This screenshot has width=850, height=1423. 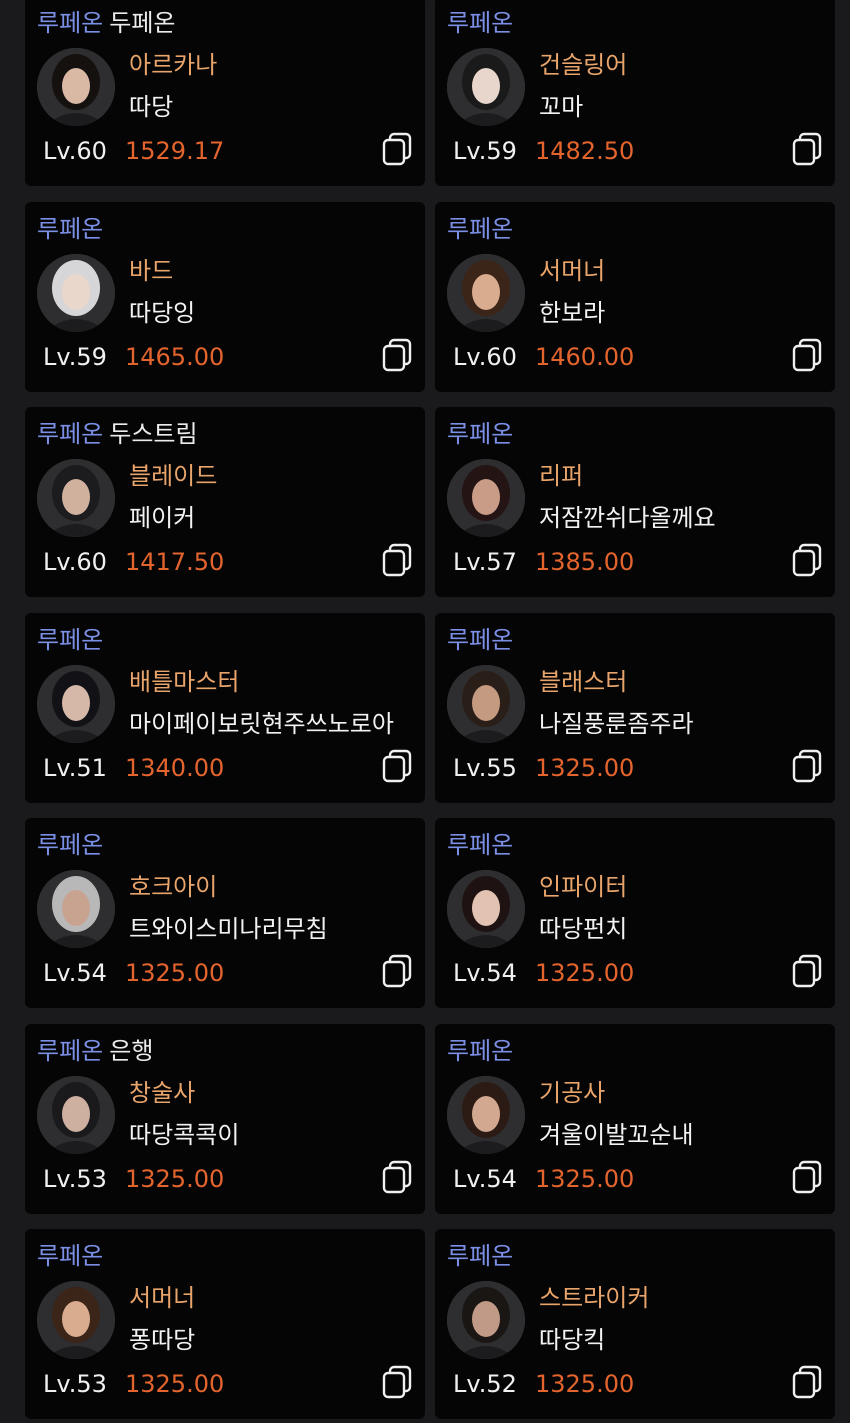 What do you see at coordinates (162, 518) in the screenshot?
I see `character-name: 페이커` at bounding box center [162, 518].